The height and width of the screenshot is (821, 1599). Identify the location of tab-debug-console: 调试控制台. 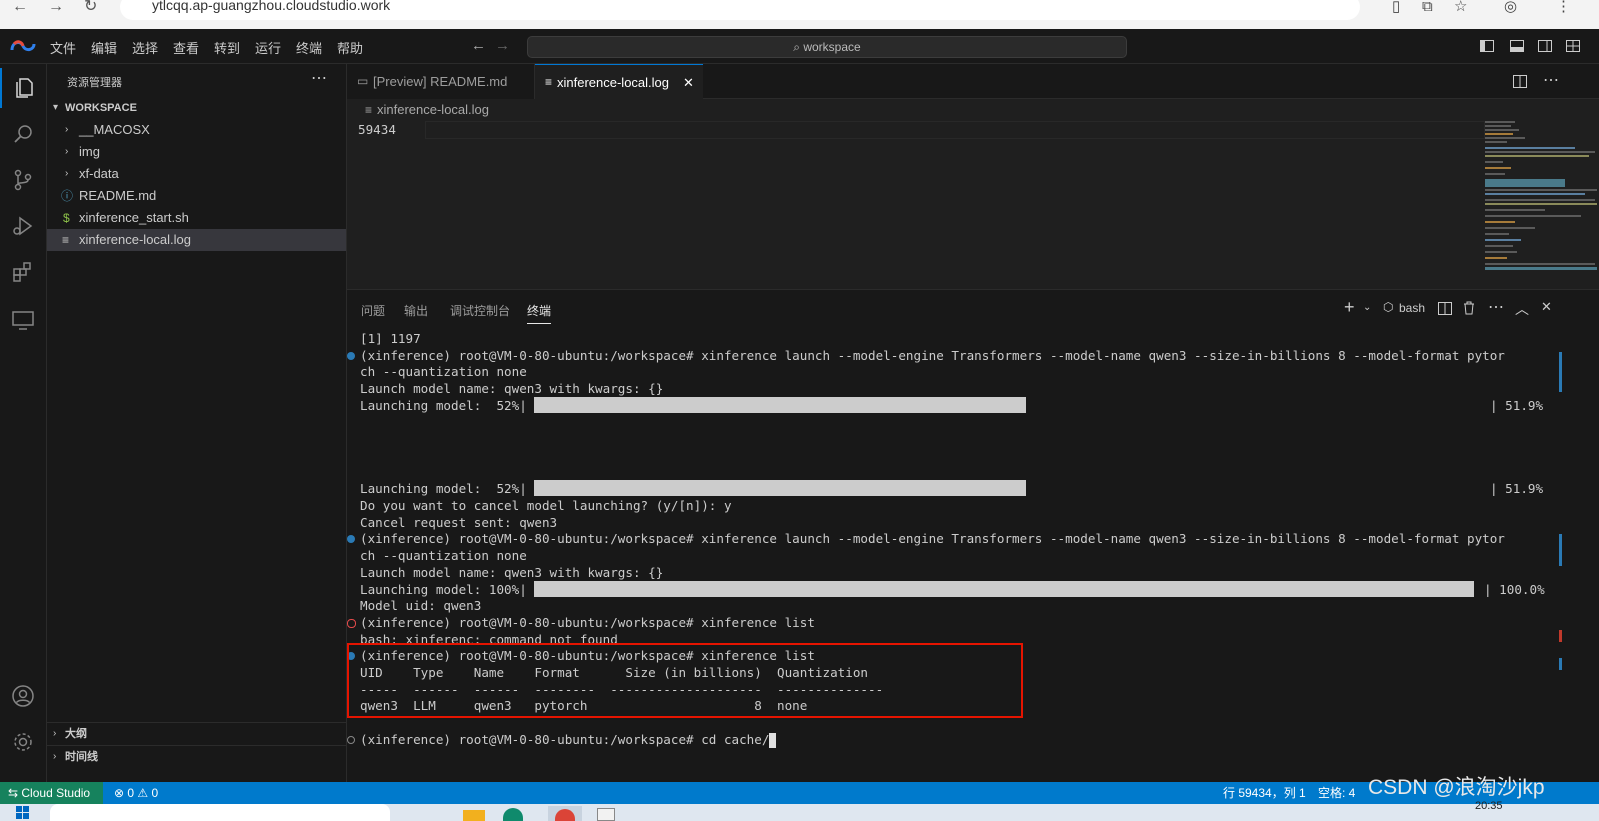
(480, 310).